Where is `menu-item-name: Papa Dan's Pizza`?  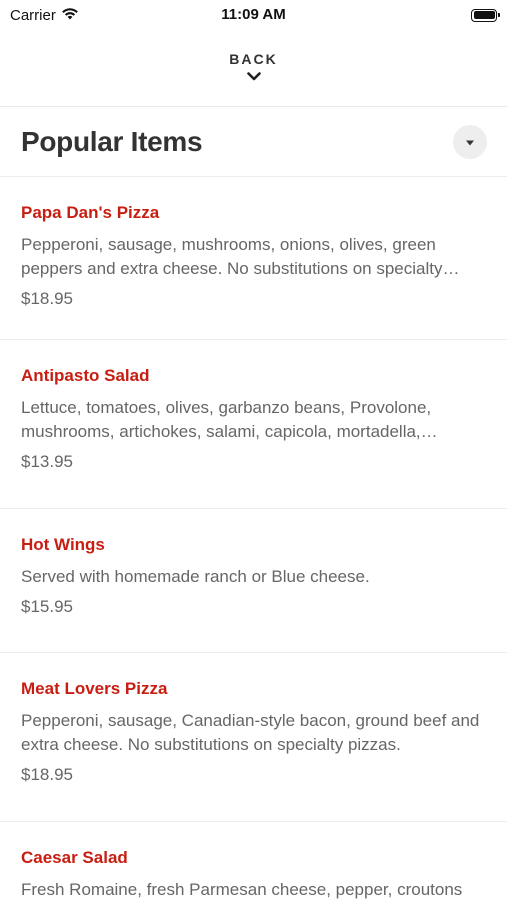
menu-item-name: Papa Dan's Pizza is located at coordinates (90, 212).